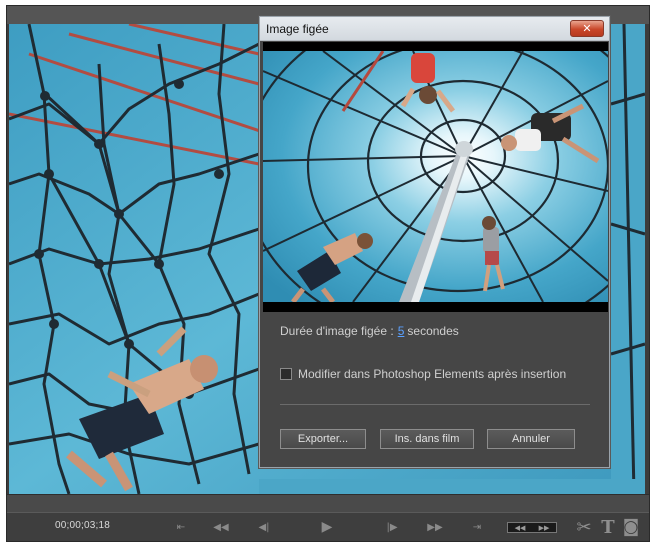  Describe the element at coordinates (221, 527) in the screenshot. I see `rewind-icon: ◀◀` at that location.